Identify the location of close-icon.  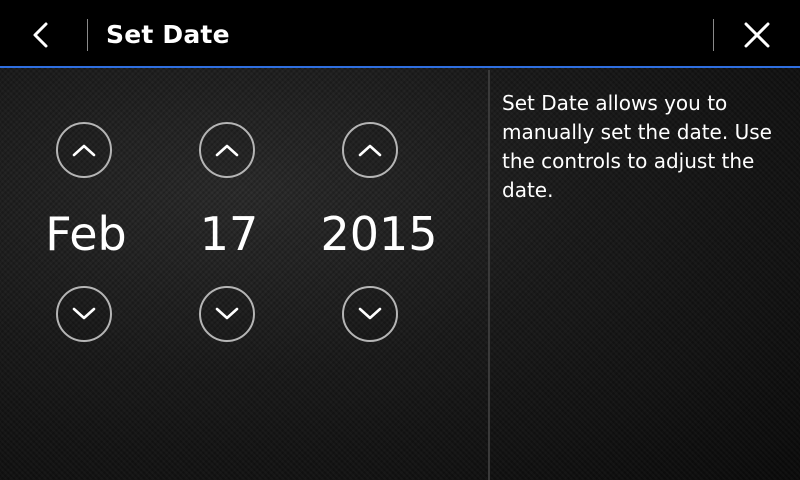
(757, 35).